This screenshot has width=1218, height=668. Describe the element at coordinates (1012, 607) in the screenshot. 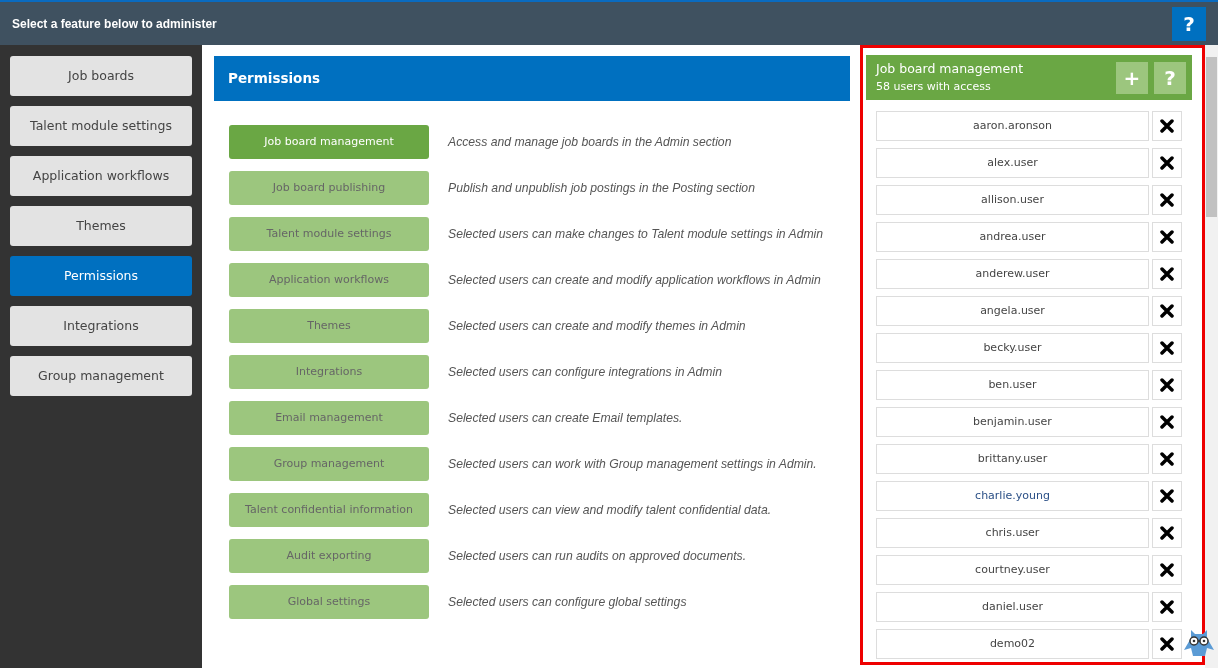

I see `user-name-field: daniel.user` at that location.